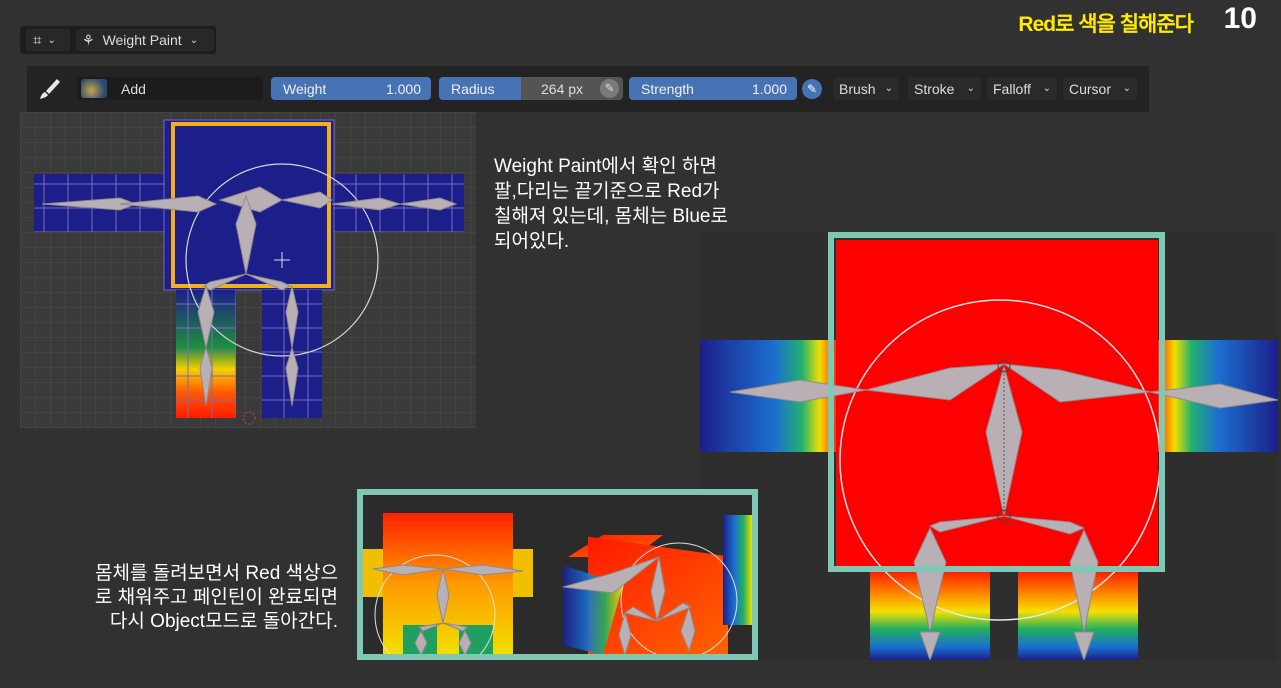 The width and height of the screenshot is (1281, 688). Describe the element at coordinates (170, 88) in the screenshot. I see `brush-selector: Add` at that location.